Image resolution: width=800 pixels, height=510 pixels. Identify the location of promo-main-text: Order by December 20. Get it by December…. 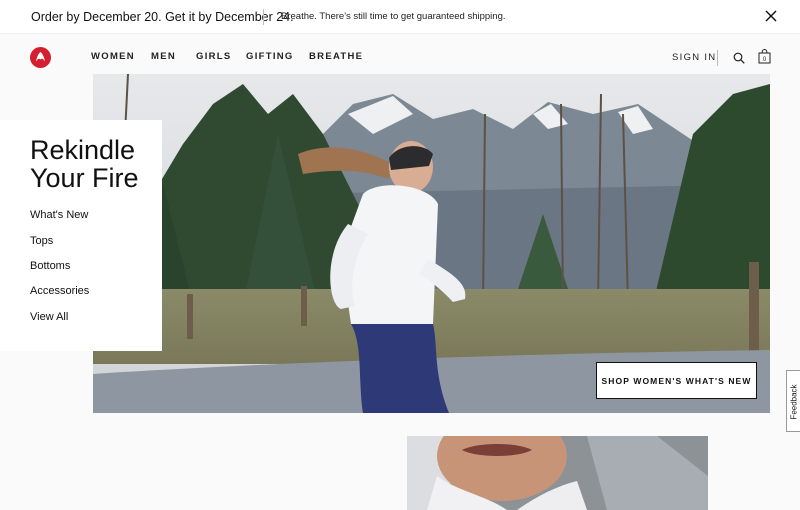
(162, 17).